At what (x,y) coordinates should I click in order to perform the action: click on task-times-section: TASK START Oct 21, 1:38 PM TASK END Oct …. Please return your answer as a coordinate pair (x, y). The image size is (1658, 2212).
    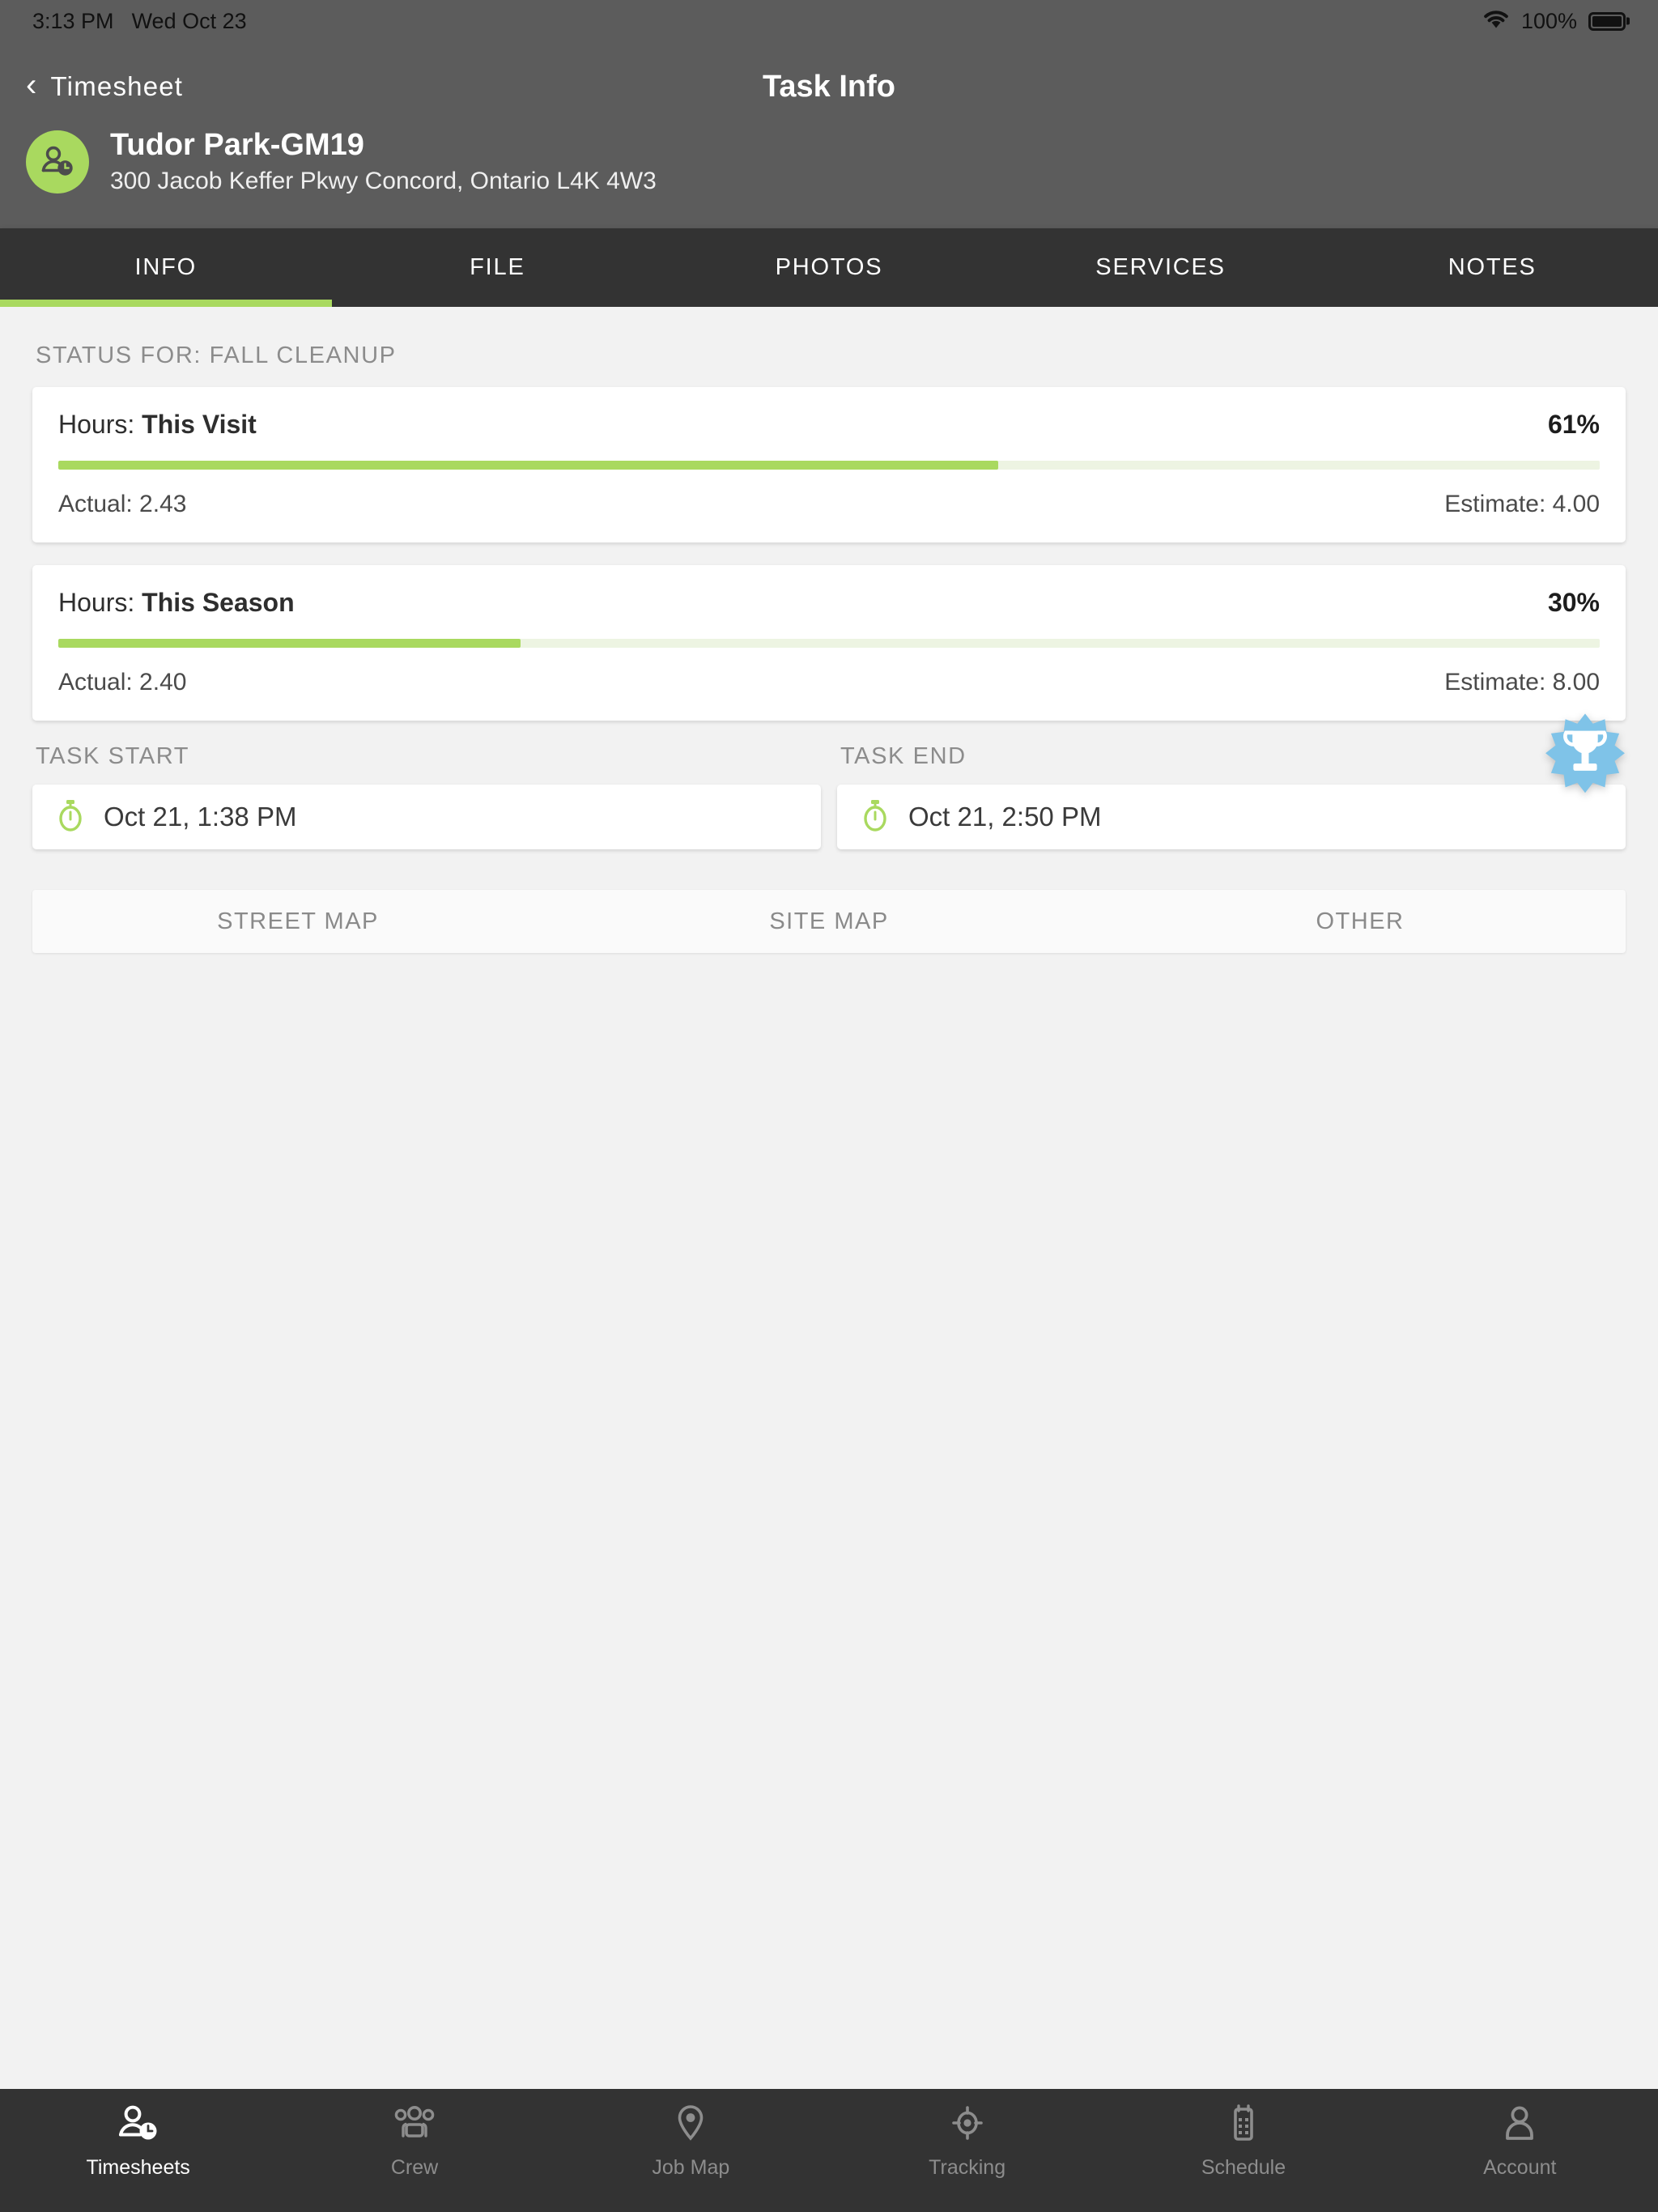
    Looking at the image, I should click on (829, 781).